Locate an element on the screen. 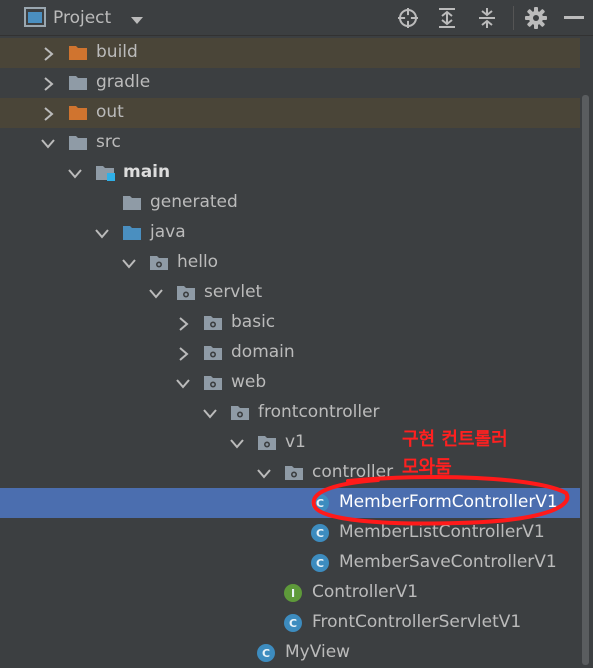 This screenshot has width=593, height=668. tree-row-out: out is located at coordinates (290, 113).